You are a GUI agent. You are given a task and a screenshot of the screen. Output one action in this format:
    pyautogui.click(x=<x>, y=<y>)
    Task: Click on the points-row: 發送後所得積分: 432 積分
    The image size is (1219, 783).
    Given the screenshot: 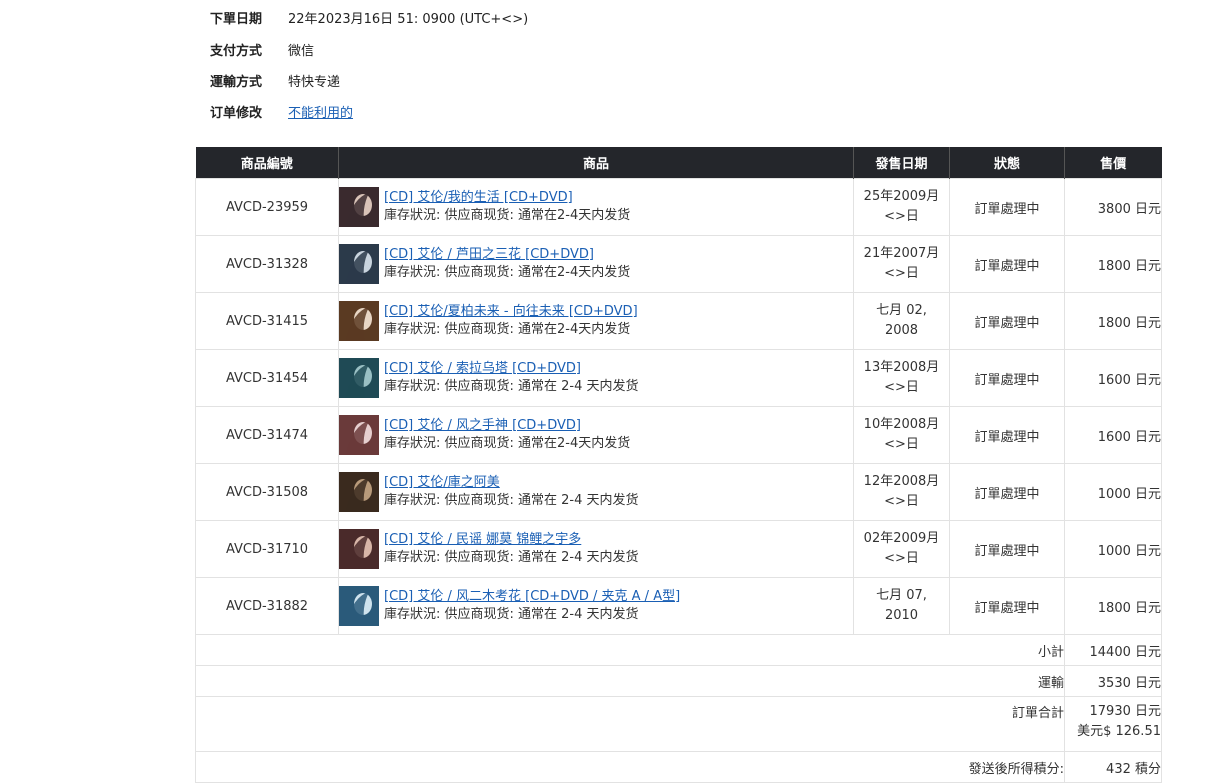 What is the action you would take?
    pyautogui.click(x=678, y=767)
    